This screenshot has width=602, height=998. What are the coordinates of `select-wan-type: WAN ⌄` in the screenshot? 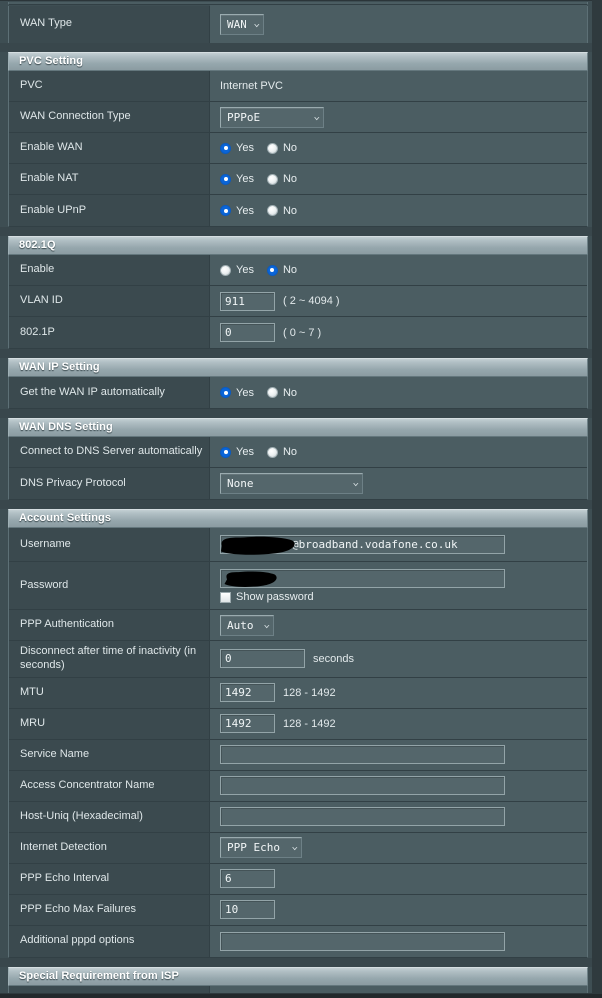 It's located at (242, 24).